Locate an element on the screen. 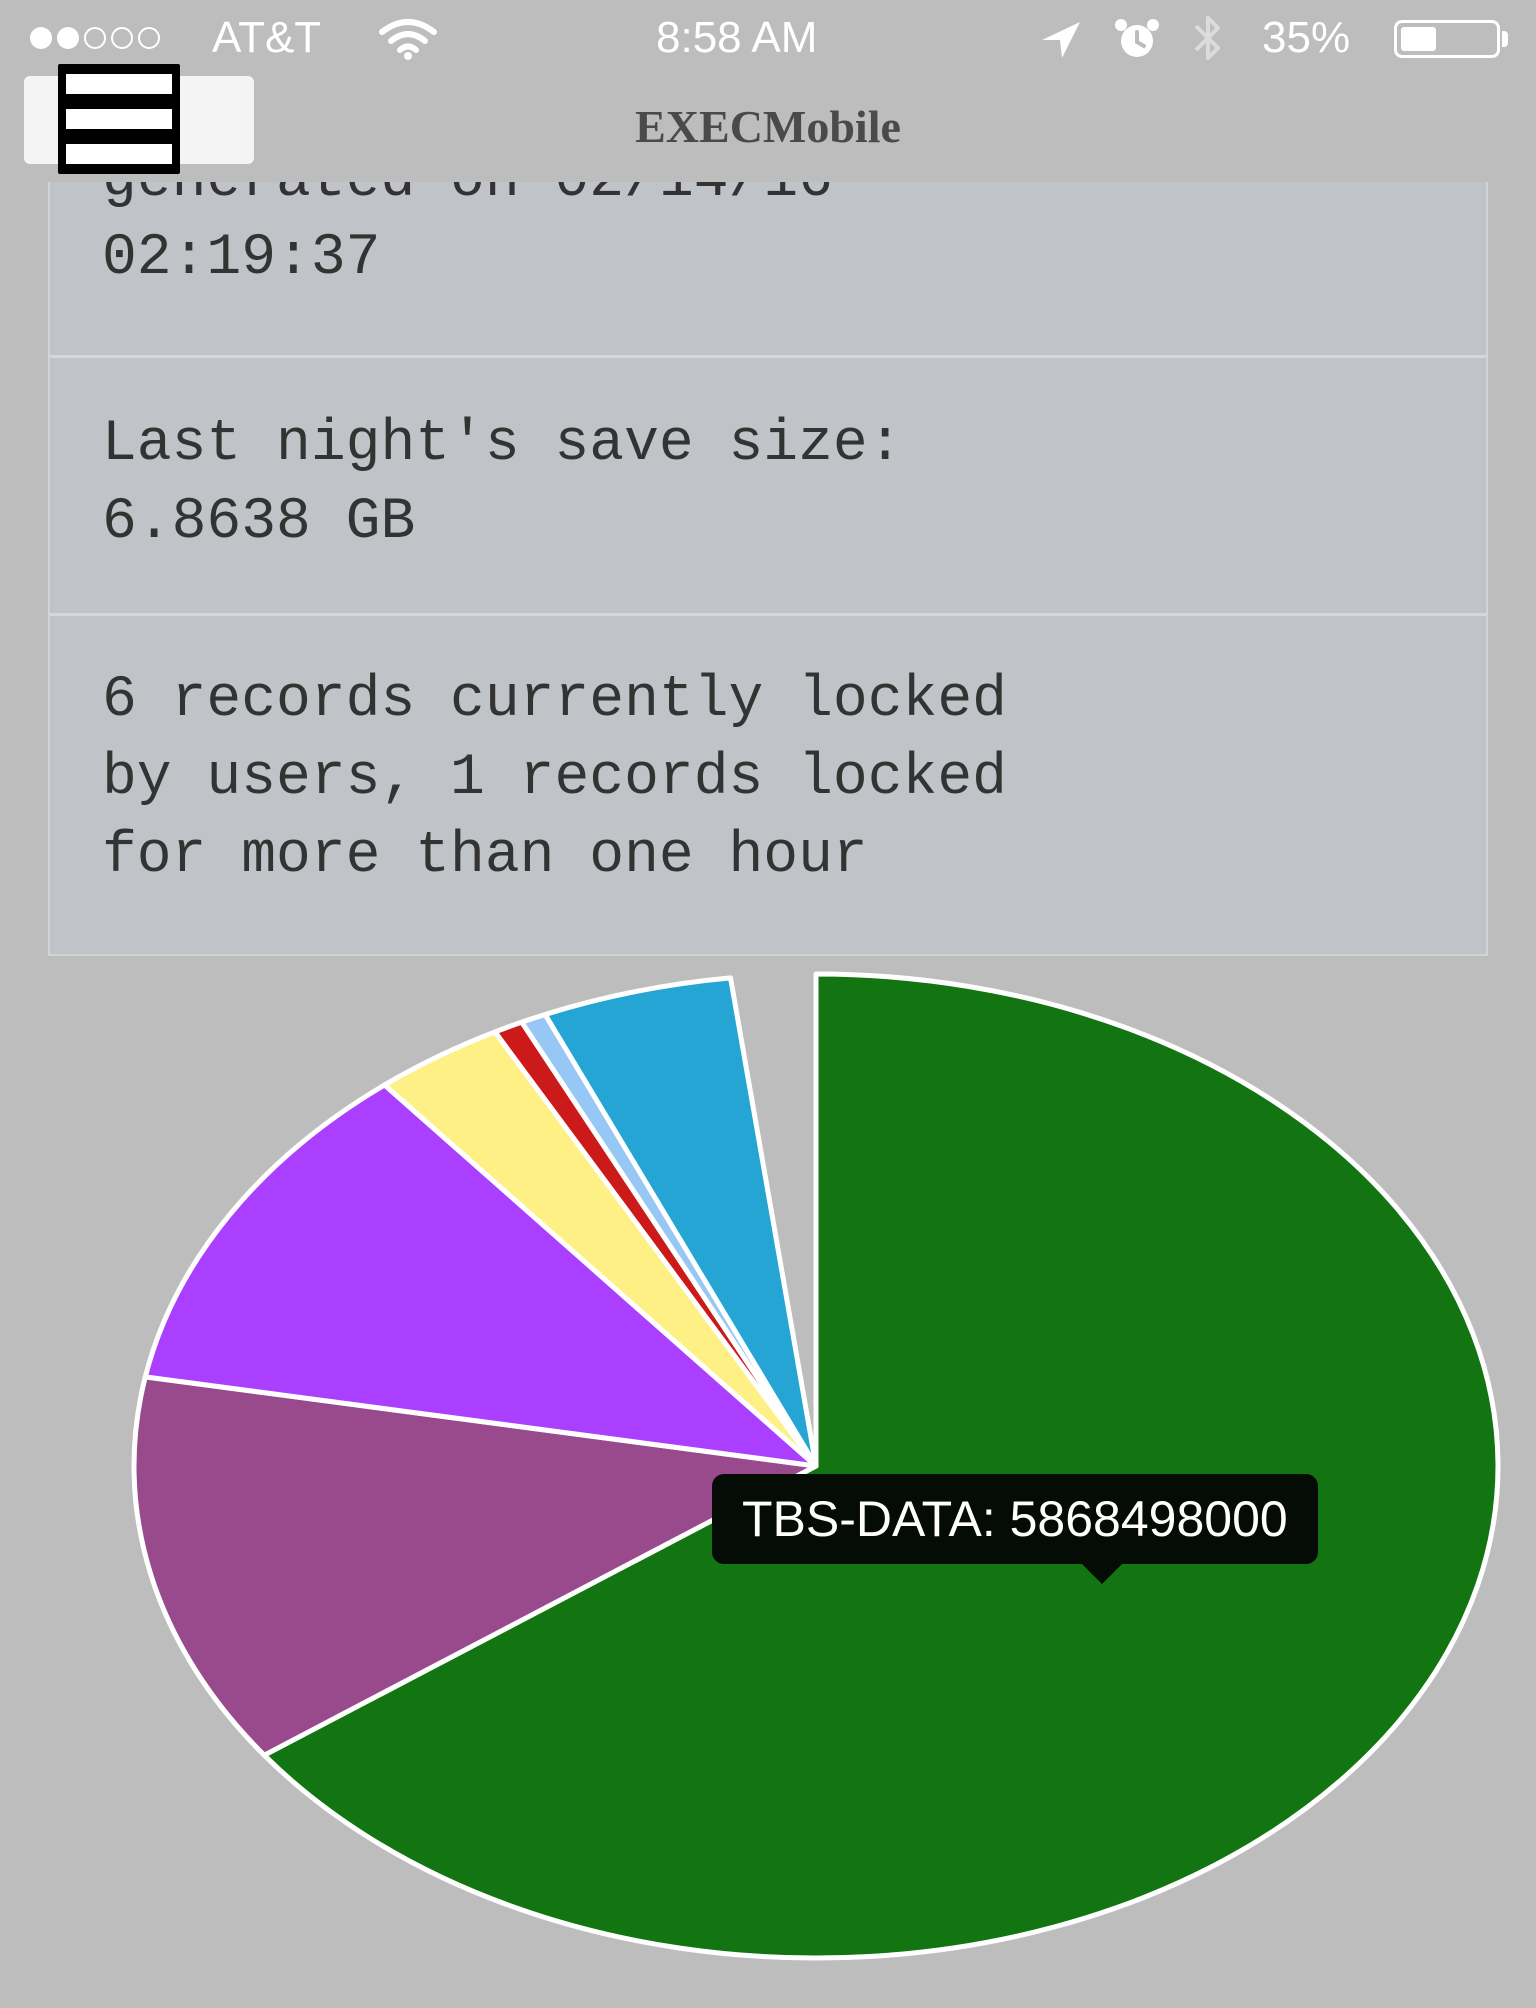 The width and height of the screenshot is (1536, 2008). hamburger-icon is located at coordinates (119, 119).